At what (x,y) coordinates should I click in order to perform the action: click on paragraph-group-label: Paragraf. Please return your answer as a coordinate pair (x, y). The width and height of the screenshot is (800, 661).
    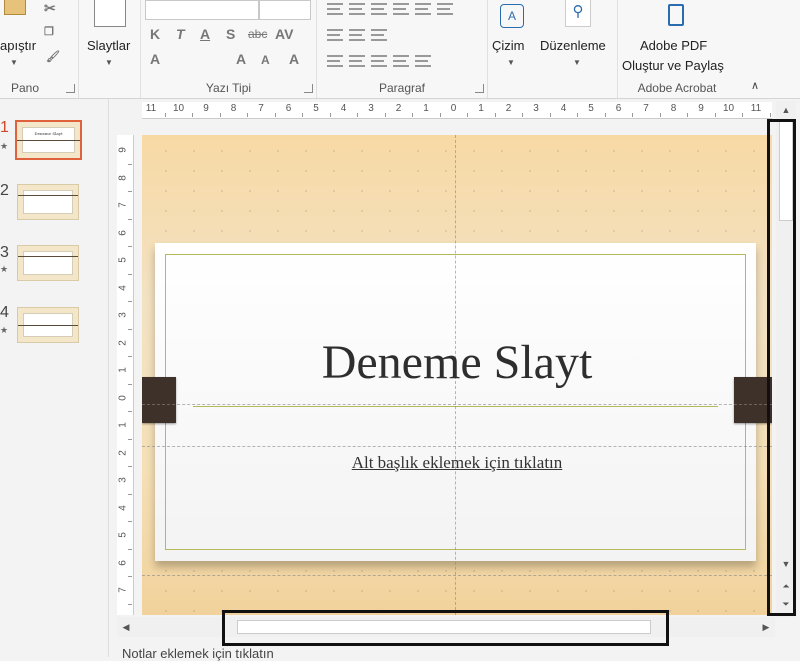
    Looking at the image, I should click on (402, 88).